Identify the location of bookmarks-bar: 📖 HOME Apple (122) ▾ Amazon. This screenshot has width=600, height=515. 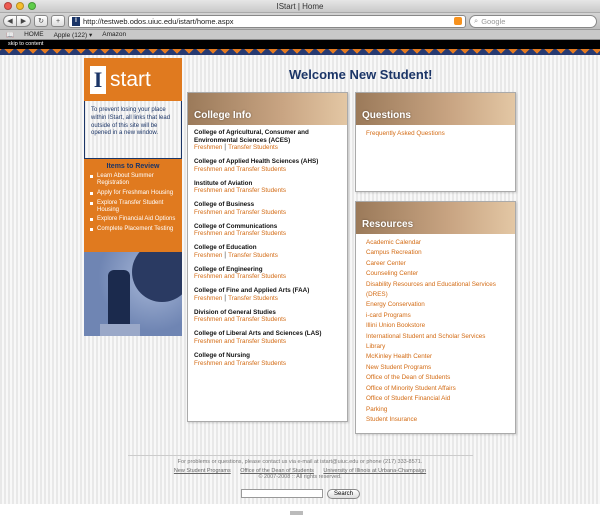
(300, 35).